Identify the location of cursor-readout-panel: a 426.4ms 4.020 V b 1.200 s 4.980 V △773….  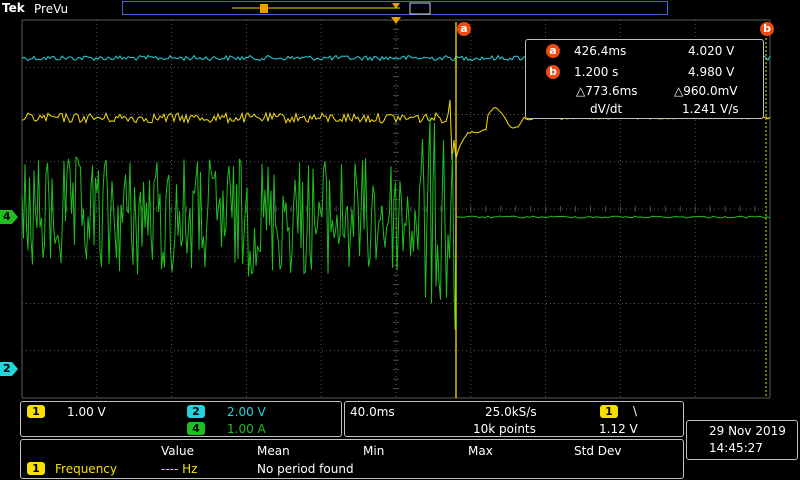
(644, 79).